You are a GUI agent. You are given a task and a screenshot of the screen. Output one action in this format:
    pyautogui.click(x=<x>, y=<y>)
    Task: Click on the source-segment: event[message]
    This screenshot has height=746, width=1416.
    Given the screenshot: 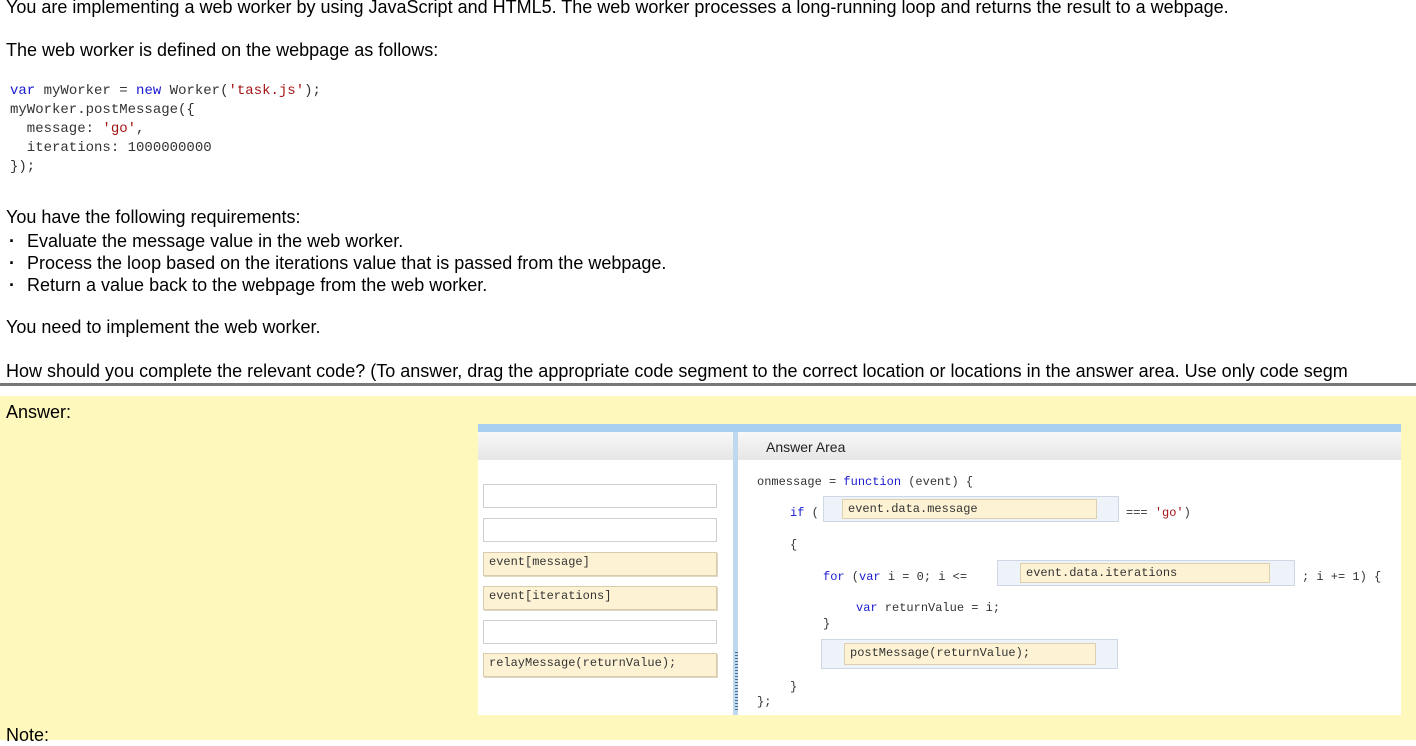 What is the action you would take?
    pyautogui.click(x=600, y=564)
    